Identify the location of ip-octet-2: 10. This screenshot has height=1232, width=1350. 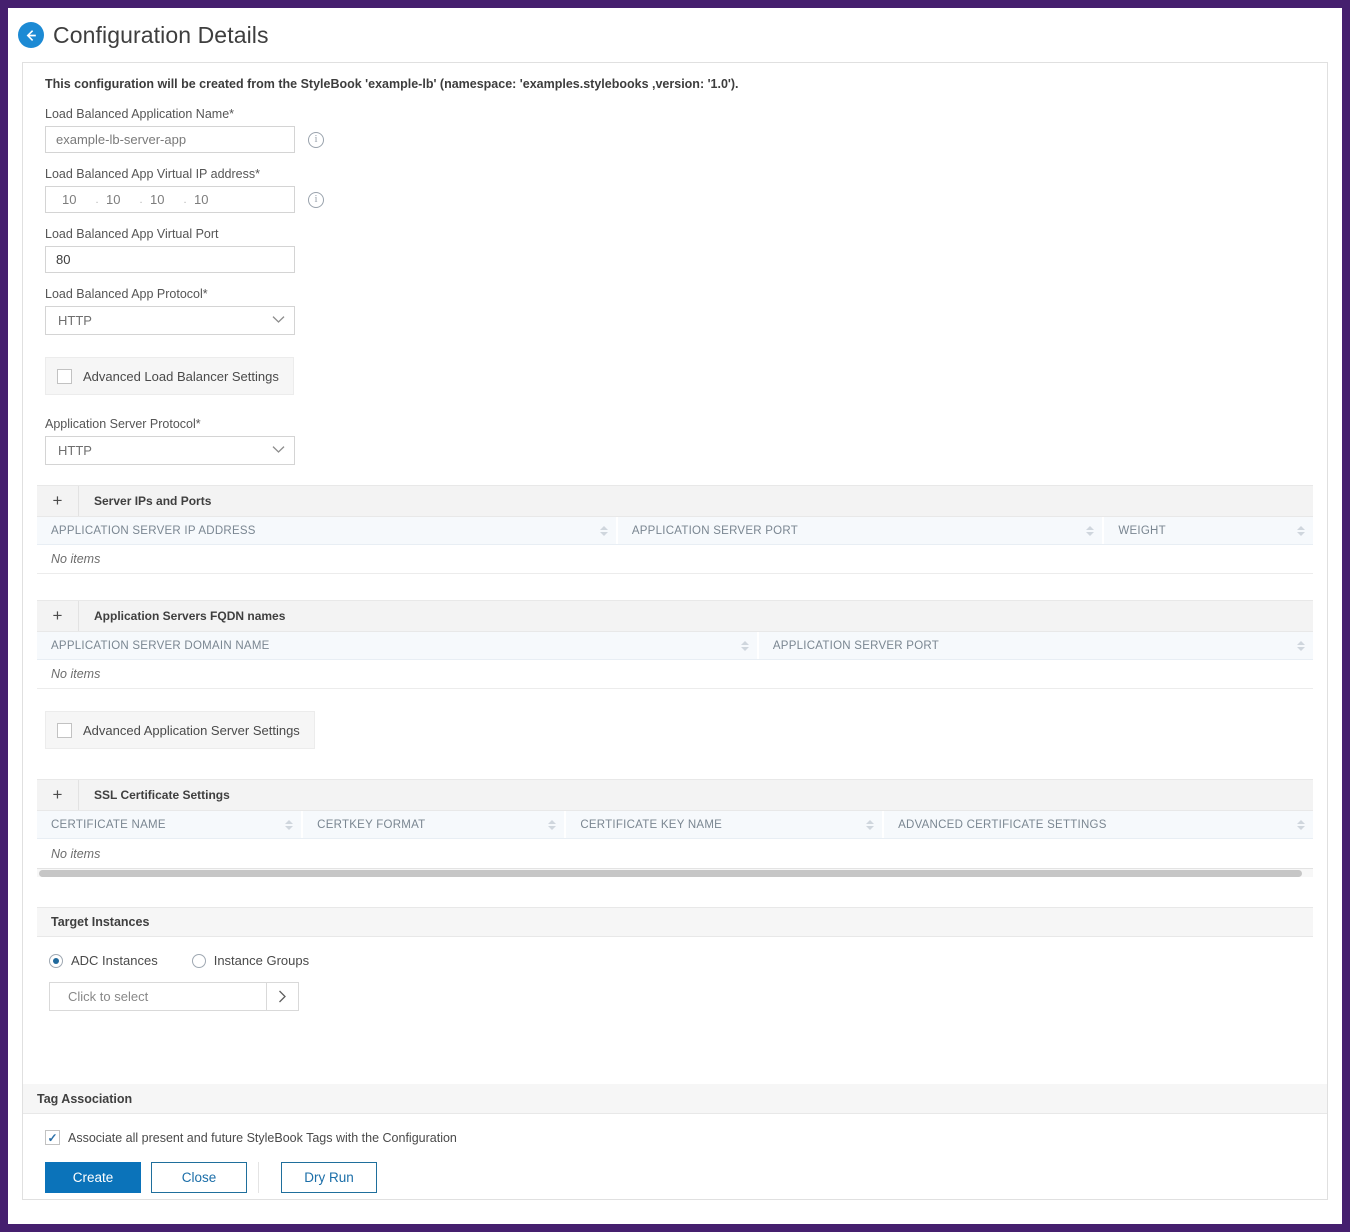
(119, 199).